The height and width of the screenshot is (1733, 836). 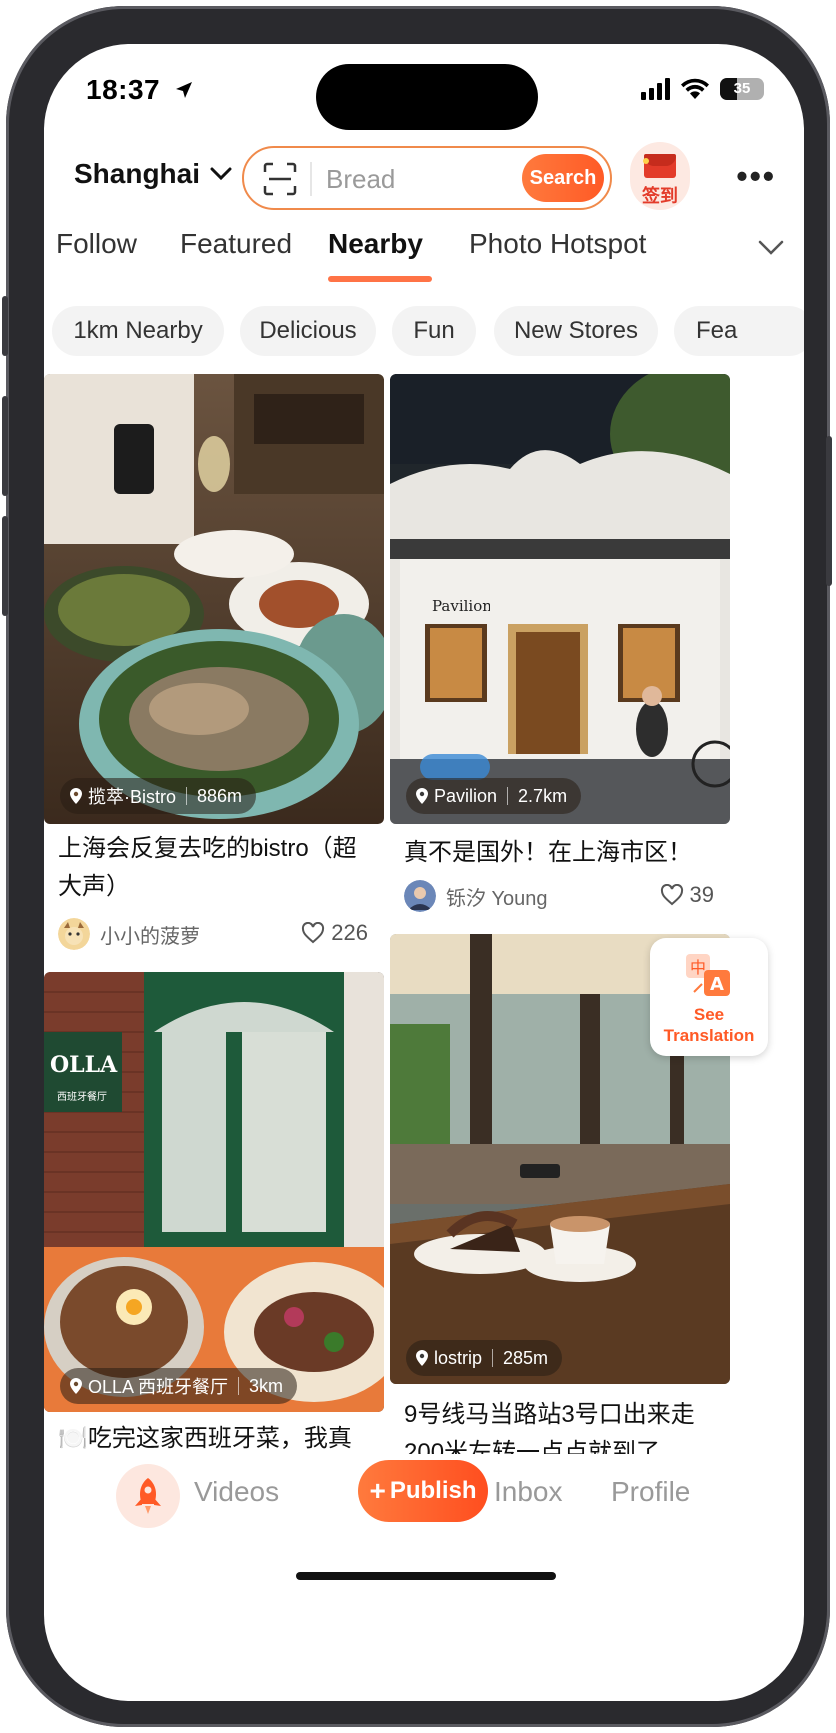 I want to click on more-options-icon: •••, so click(x=756, y=176).